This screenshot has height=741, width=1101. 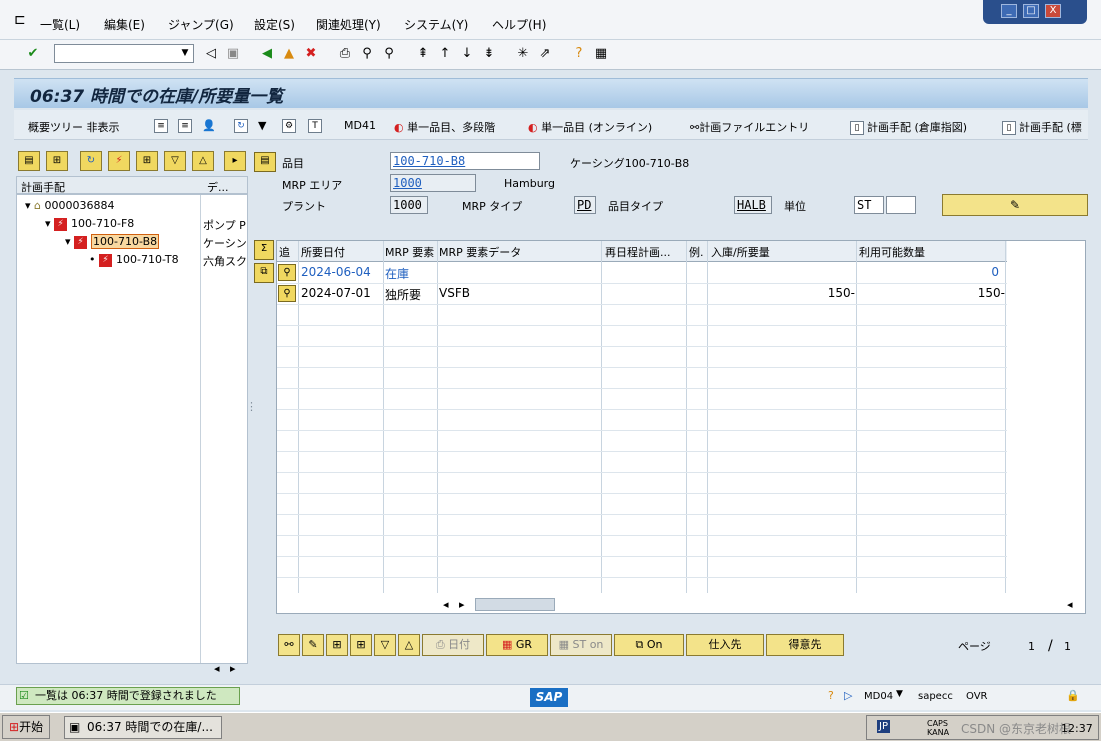 I want to click on next-page-icon: ↓, so click(x=467, y=54).